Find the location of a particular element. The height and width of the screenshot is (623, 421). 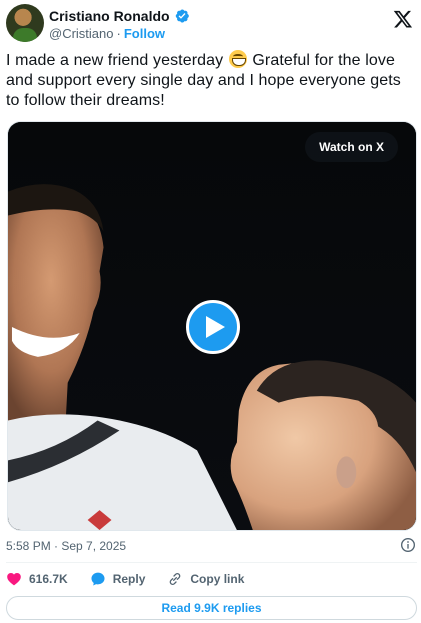

author-name-row: Cristiano Ronaldo is located at coordinates (119, 16).